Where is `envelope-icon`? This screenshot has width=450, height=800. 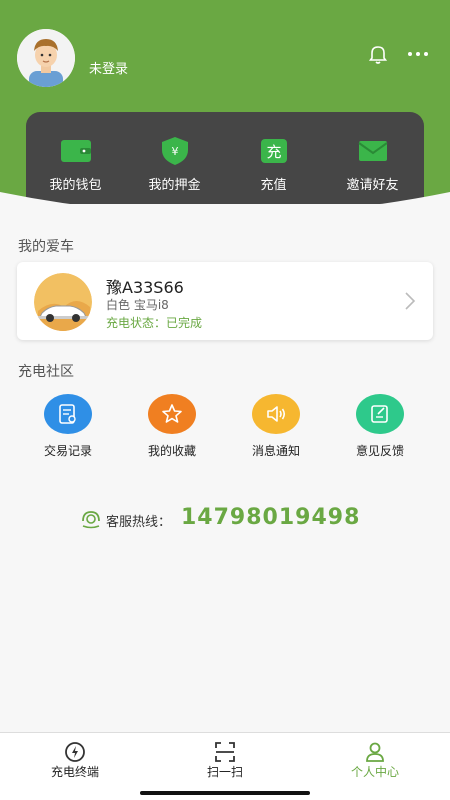 envelope-icon is located at coordinates (373, 151).